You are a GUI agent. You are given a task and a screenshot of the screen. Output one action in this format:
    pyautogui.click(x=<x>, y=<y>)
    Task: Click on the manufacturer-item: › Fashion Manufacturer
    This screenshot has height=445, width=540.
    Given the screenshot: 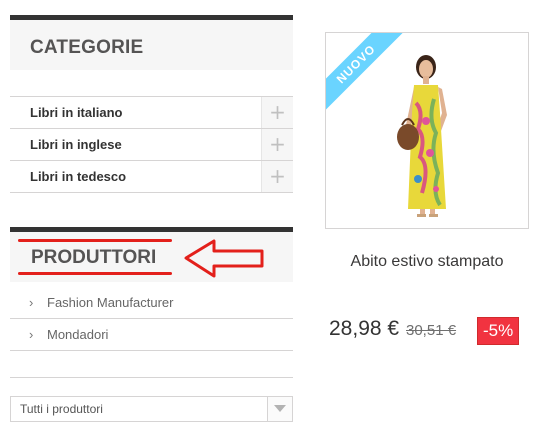 What is the action you would take?
    pyautogui.click(x=151, y=303)
    